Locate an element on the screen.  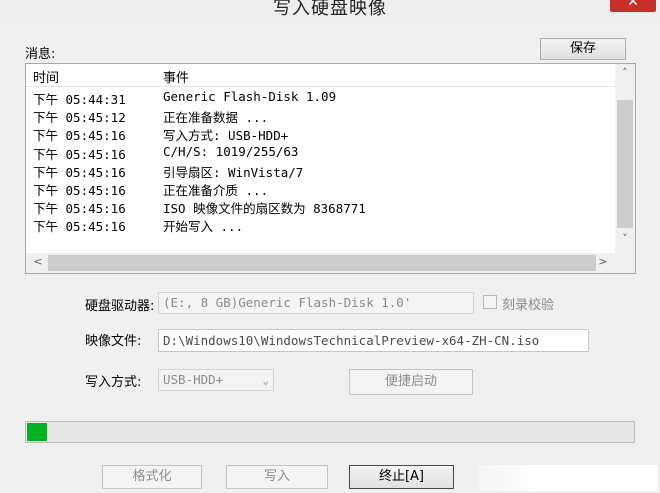
scroll-up-icon: ˄ is located at coordinates (625, 72).